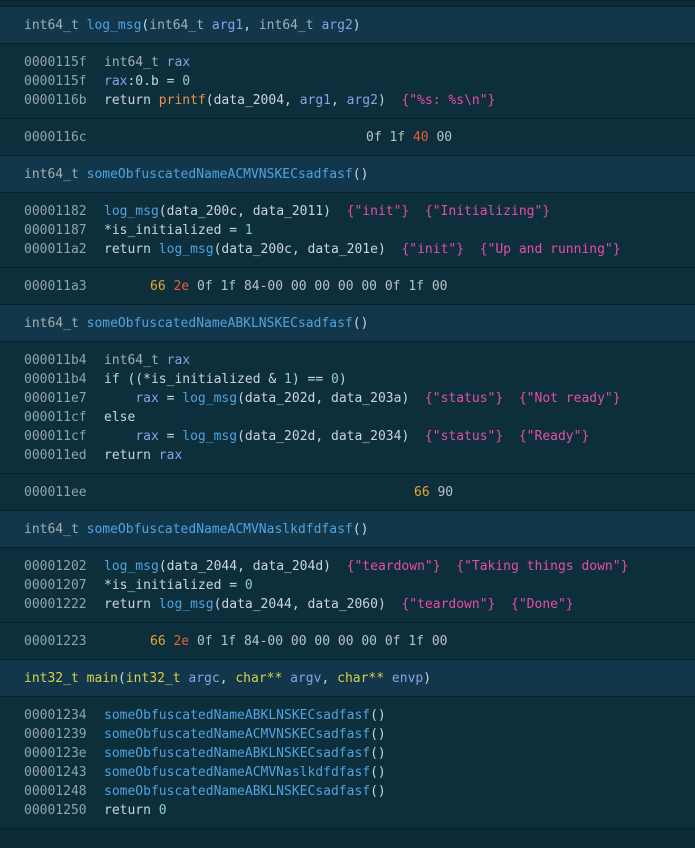 The image size is (695, 848). I want to click on code-line: 0000115f rax:0.b = 0, so click(347, 81).